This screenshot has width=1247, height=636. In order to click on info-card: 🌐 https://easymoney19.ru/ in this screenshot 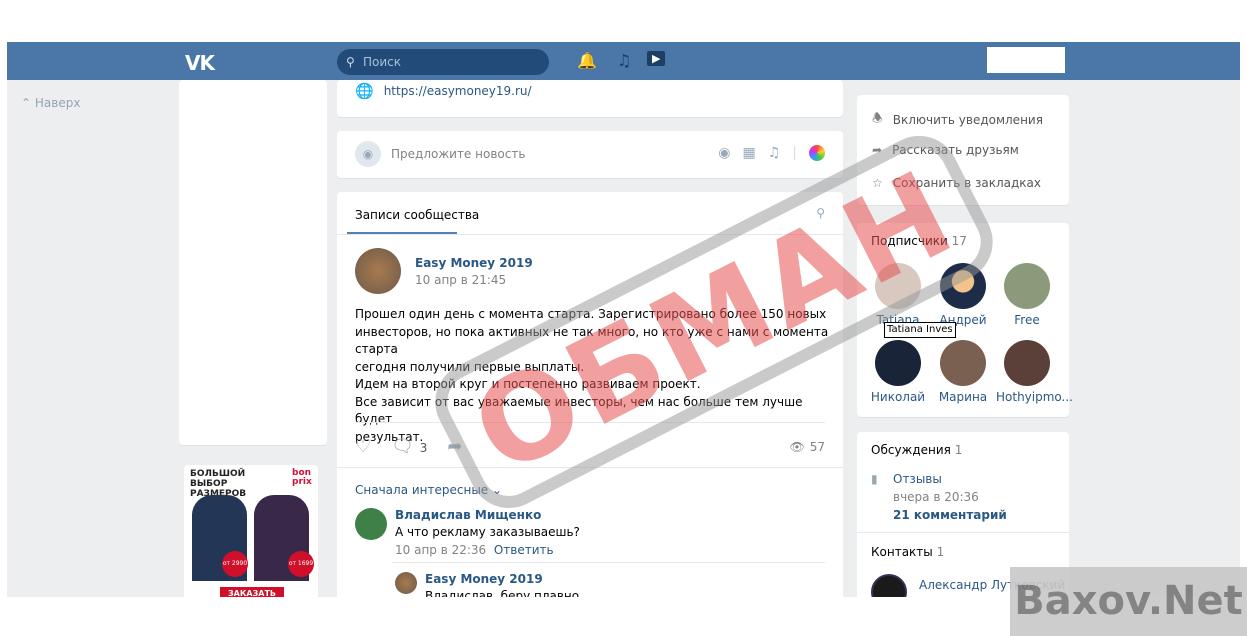, I will do `click(590, 98)`.